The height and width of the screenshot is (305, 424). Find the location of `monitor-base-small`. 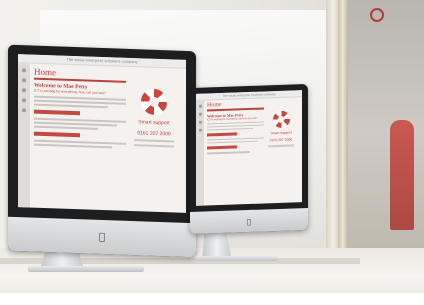

monitor-base-small is located at coordinates (237, 258).